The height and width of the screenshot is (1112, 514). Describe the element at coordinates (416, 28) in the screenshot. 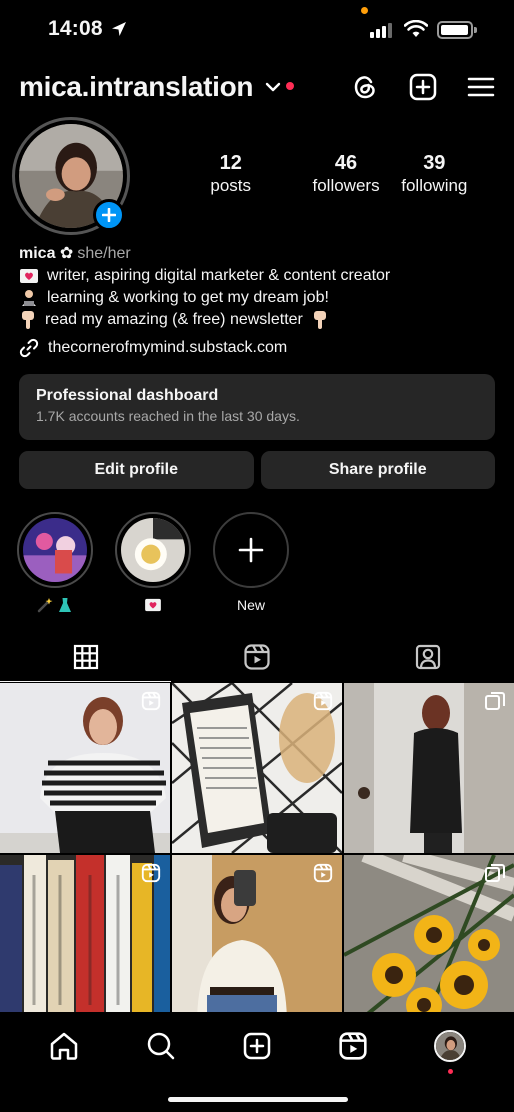

I see `wifi-icon` at that location.